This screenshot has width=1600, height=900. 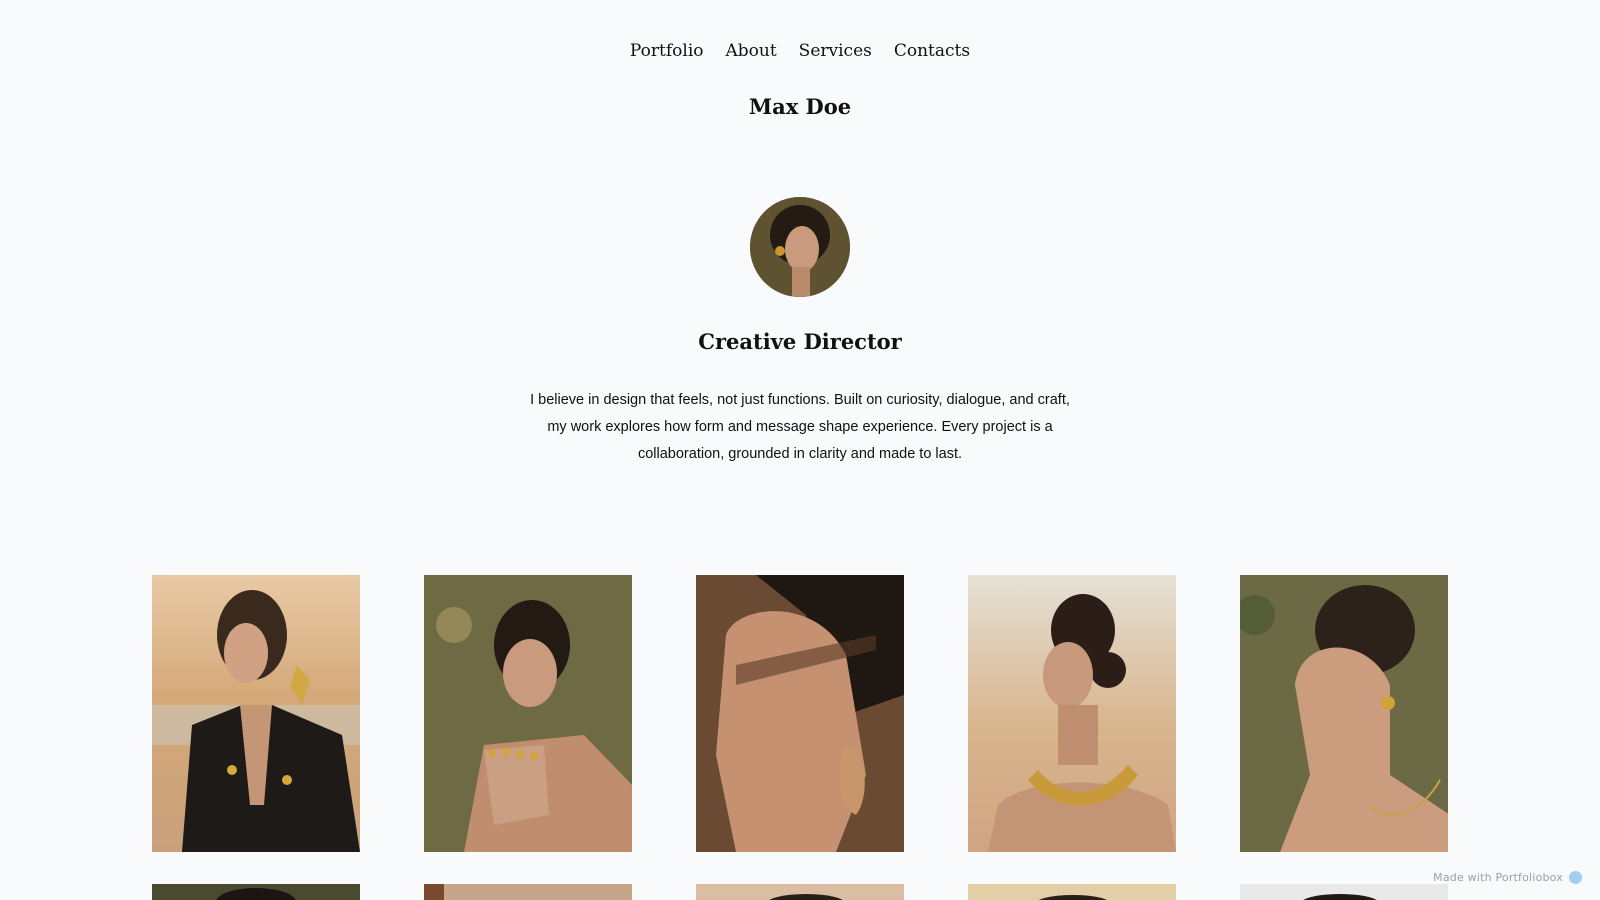 I want to click on nav-item-about: About, so click(x=750, y=51).